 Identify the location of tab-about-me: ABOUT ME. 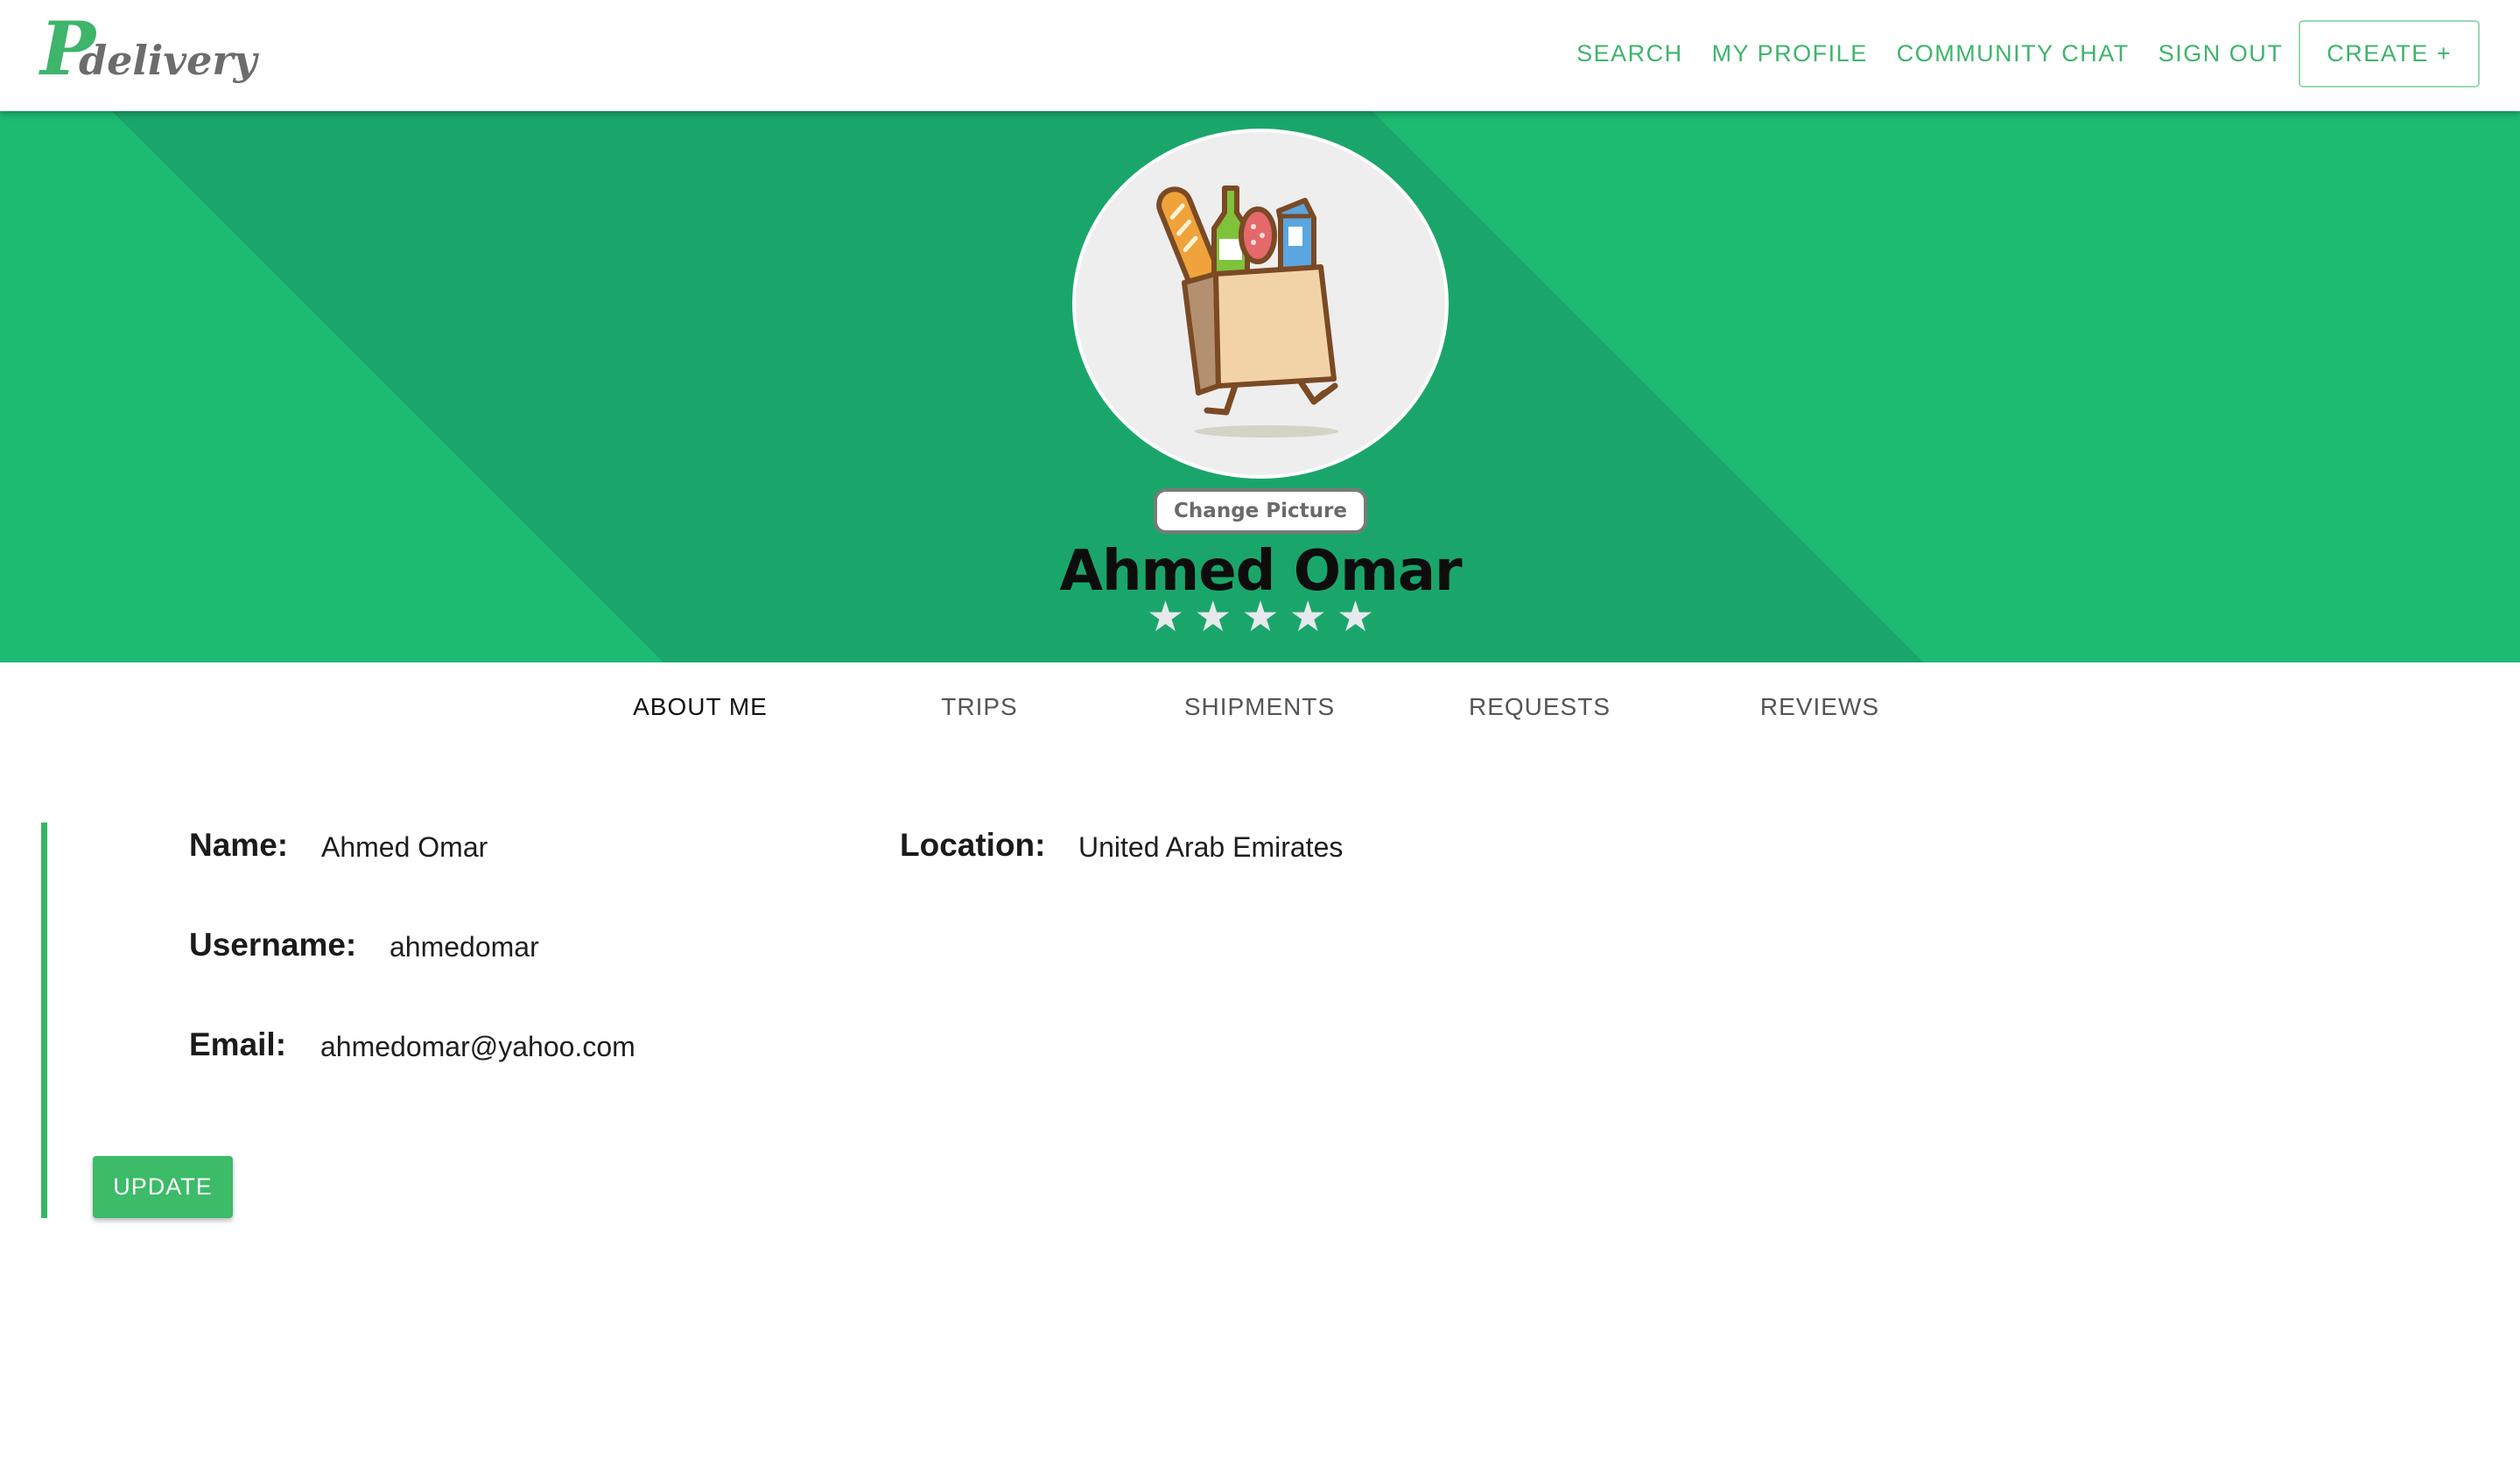
(700, 707).